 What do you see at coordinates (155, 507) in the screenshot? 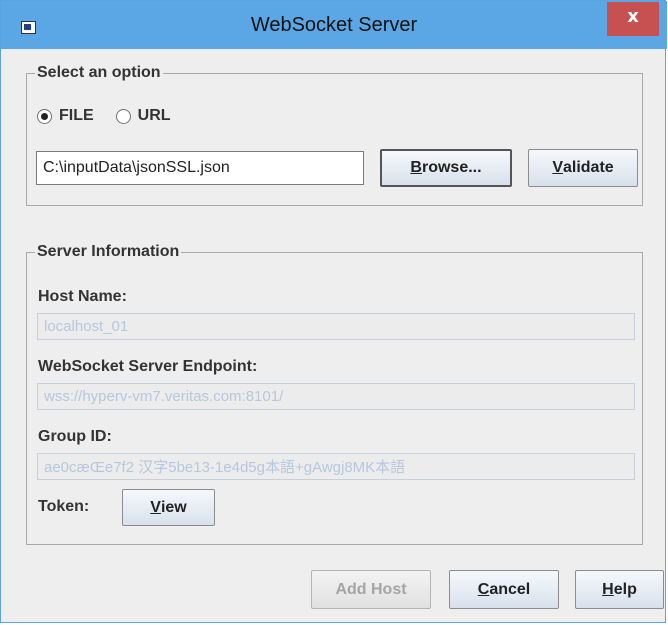
I see `view-mnemonic: V` at bounding box center [155, 507].